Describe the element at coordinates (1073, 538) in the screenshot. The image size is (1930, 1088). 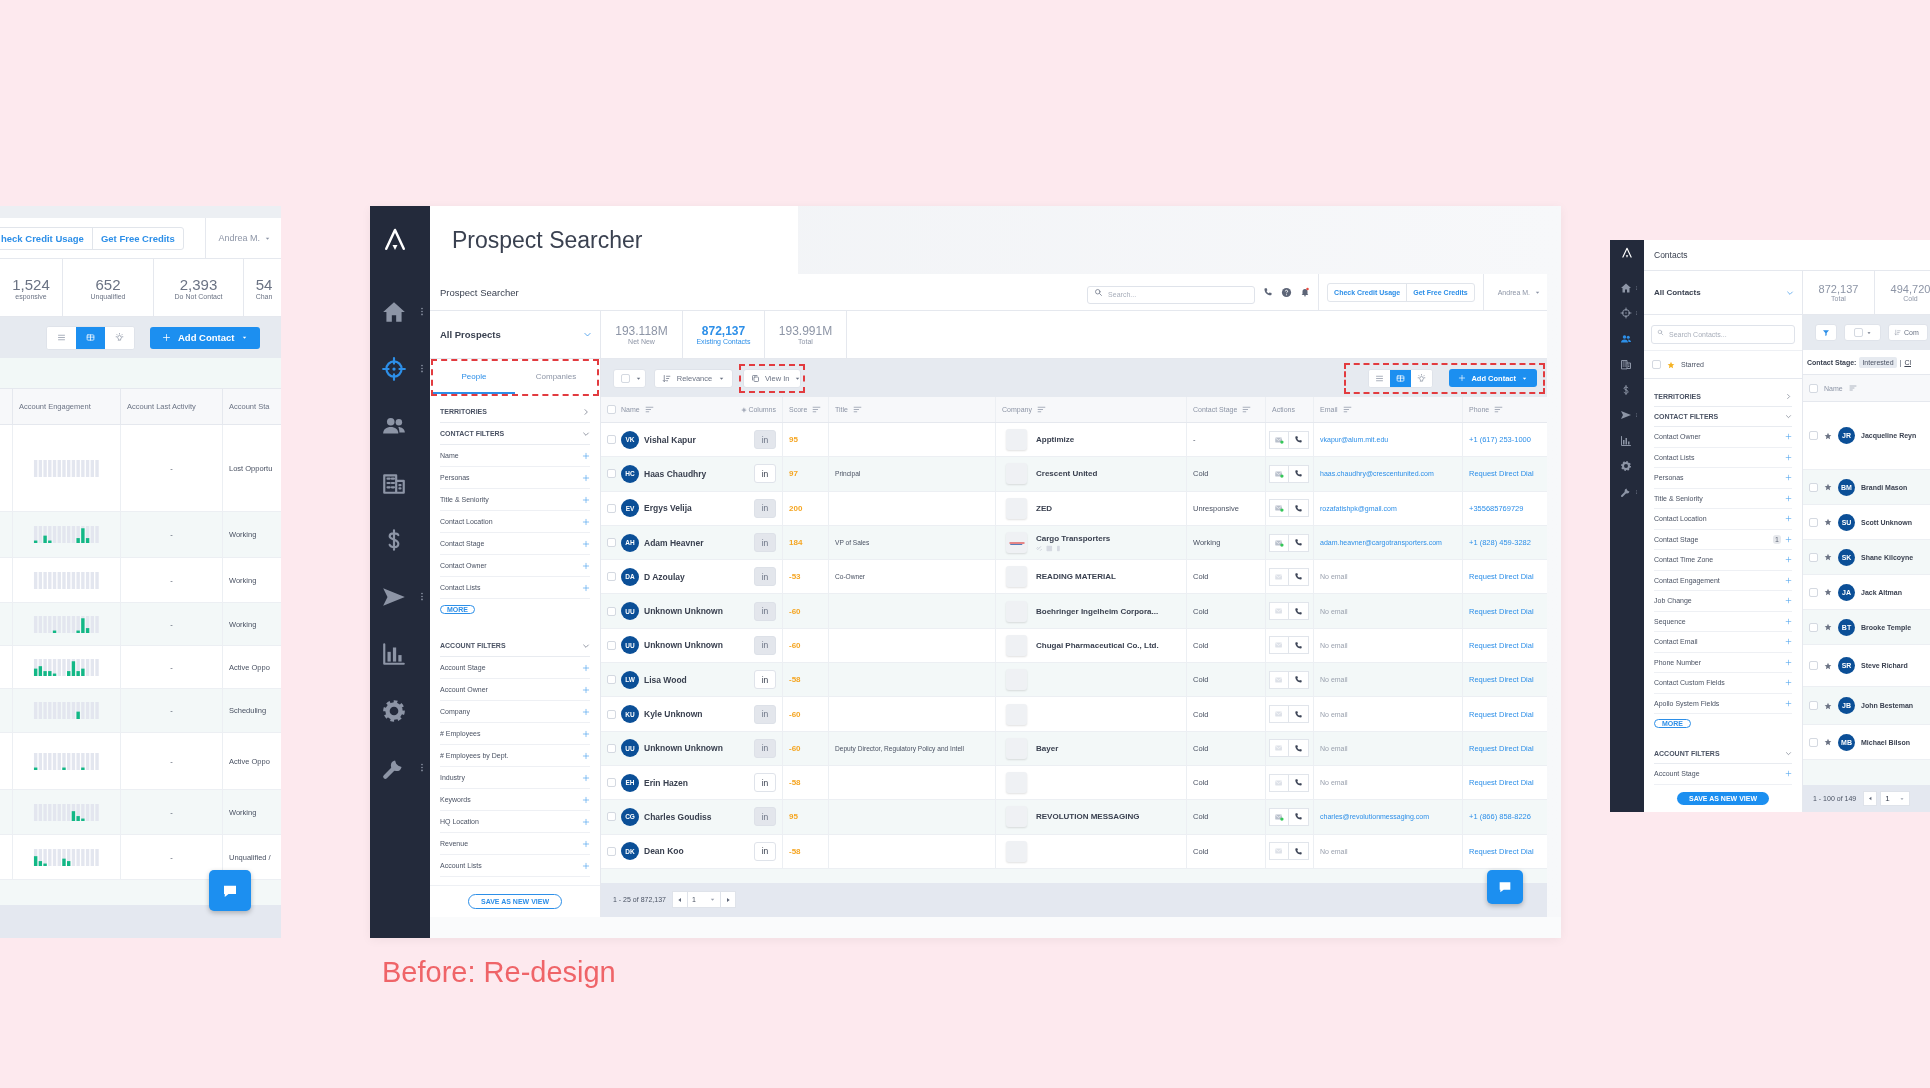
I see `company-name: Cargo Transporters` at that location.